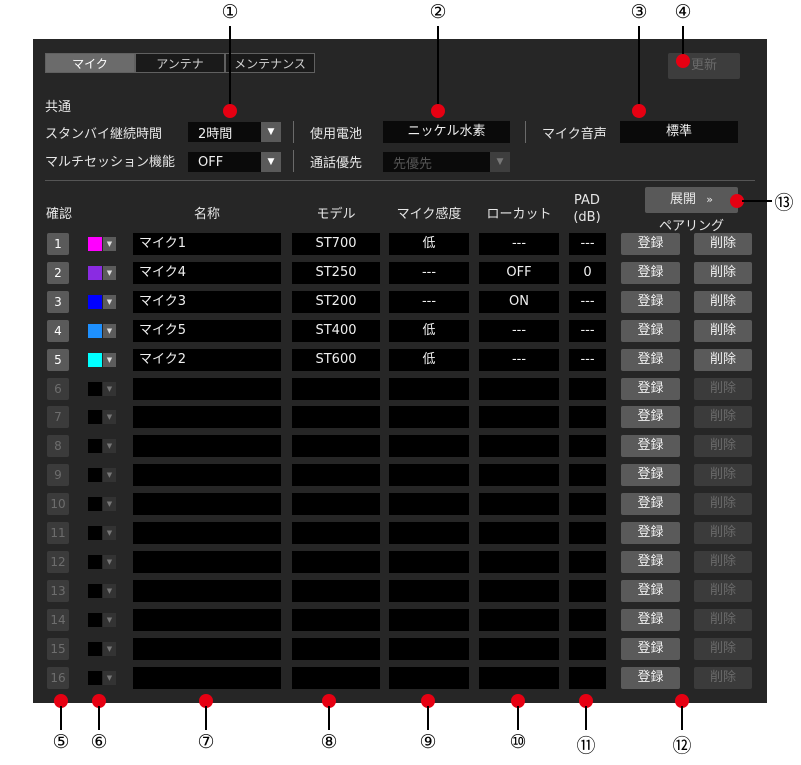 The height and width of the screenshot is (765, 801). What do you see at coordinates (639, 68) in the screenshot?
I see `callout-line` at bounding box center [639, 68].